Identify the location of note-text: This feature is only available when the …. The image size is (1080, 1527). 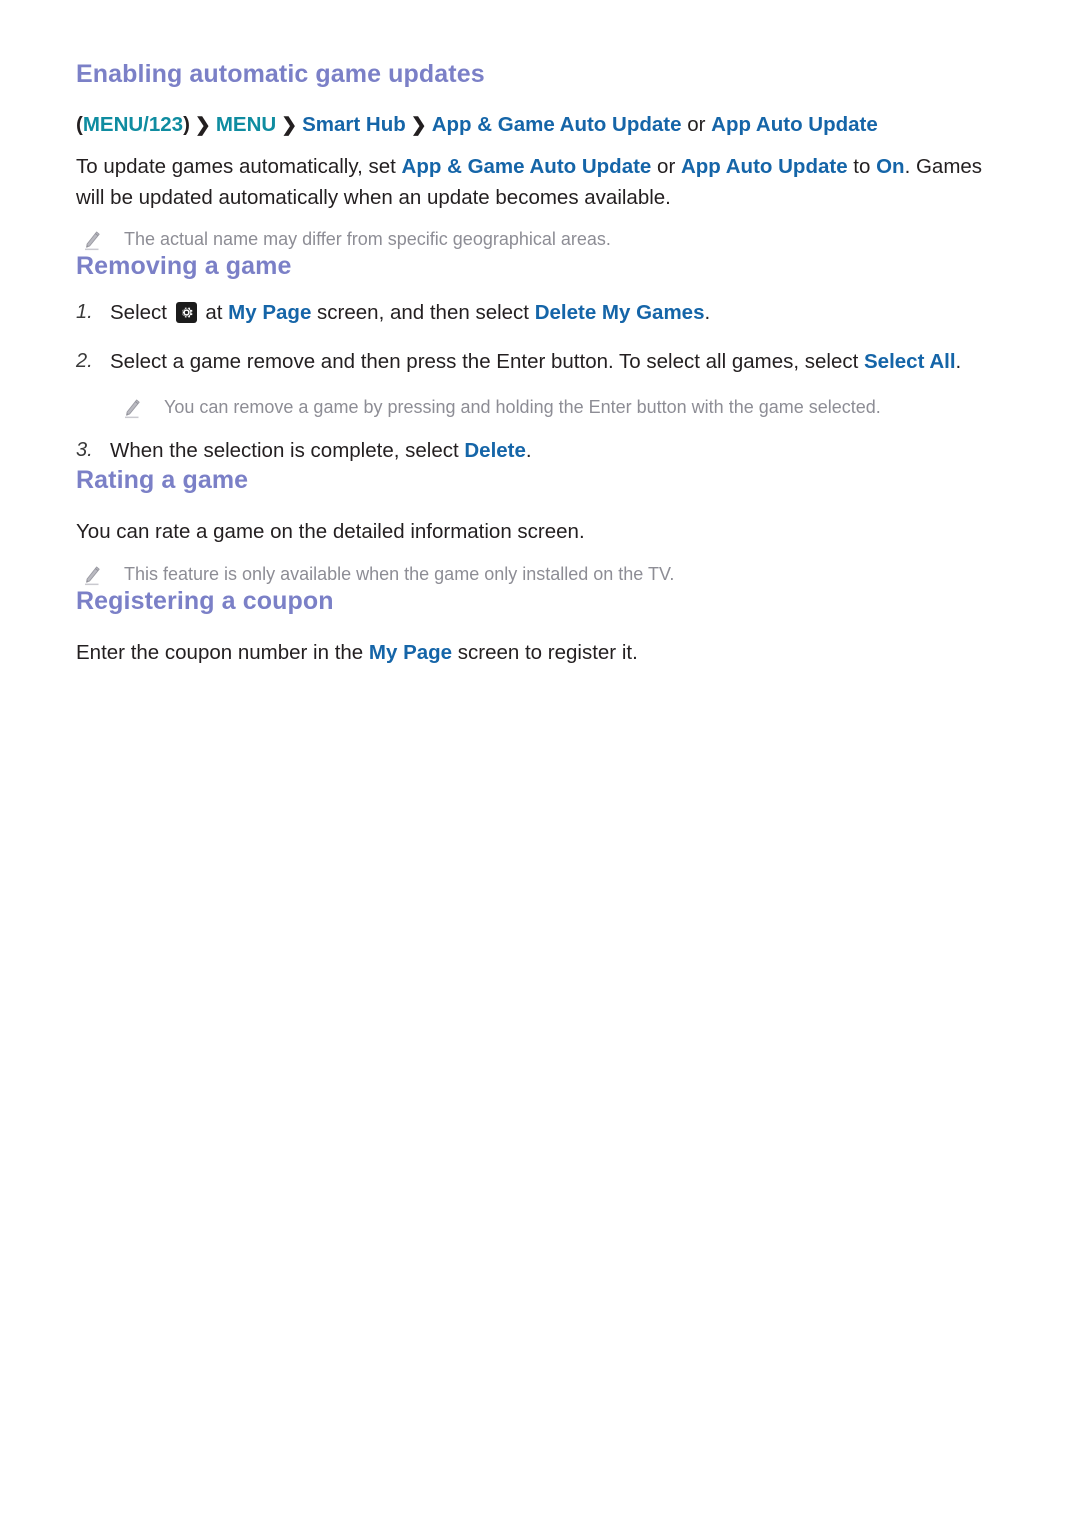
(399, 573).